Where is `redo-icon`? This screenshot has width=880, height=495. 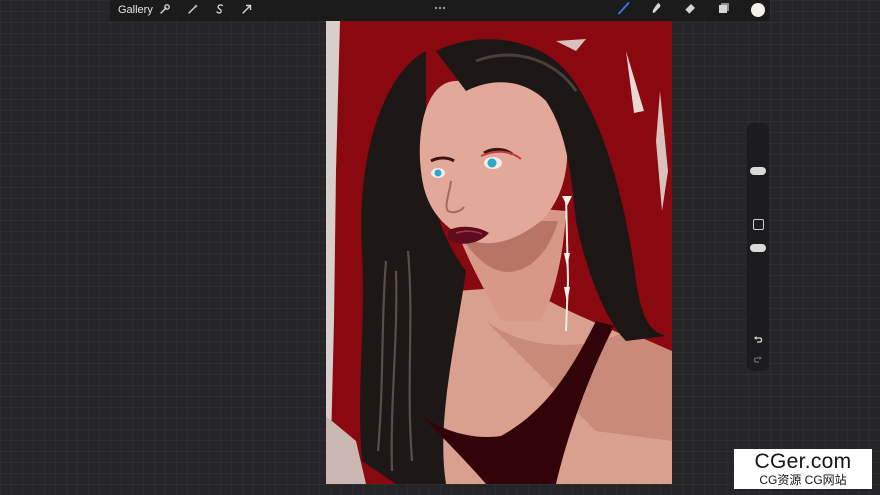 redo-icon is located at coordinates (758, 360).